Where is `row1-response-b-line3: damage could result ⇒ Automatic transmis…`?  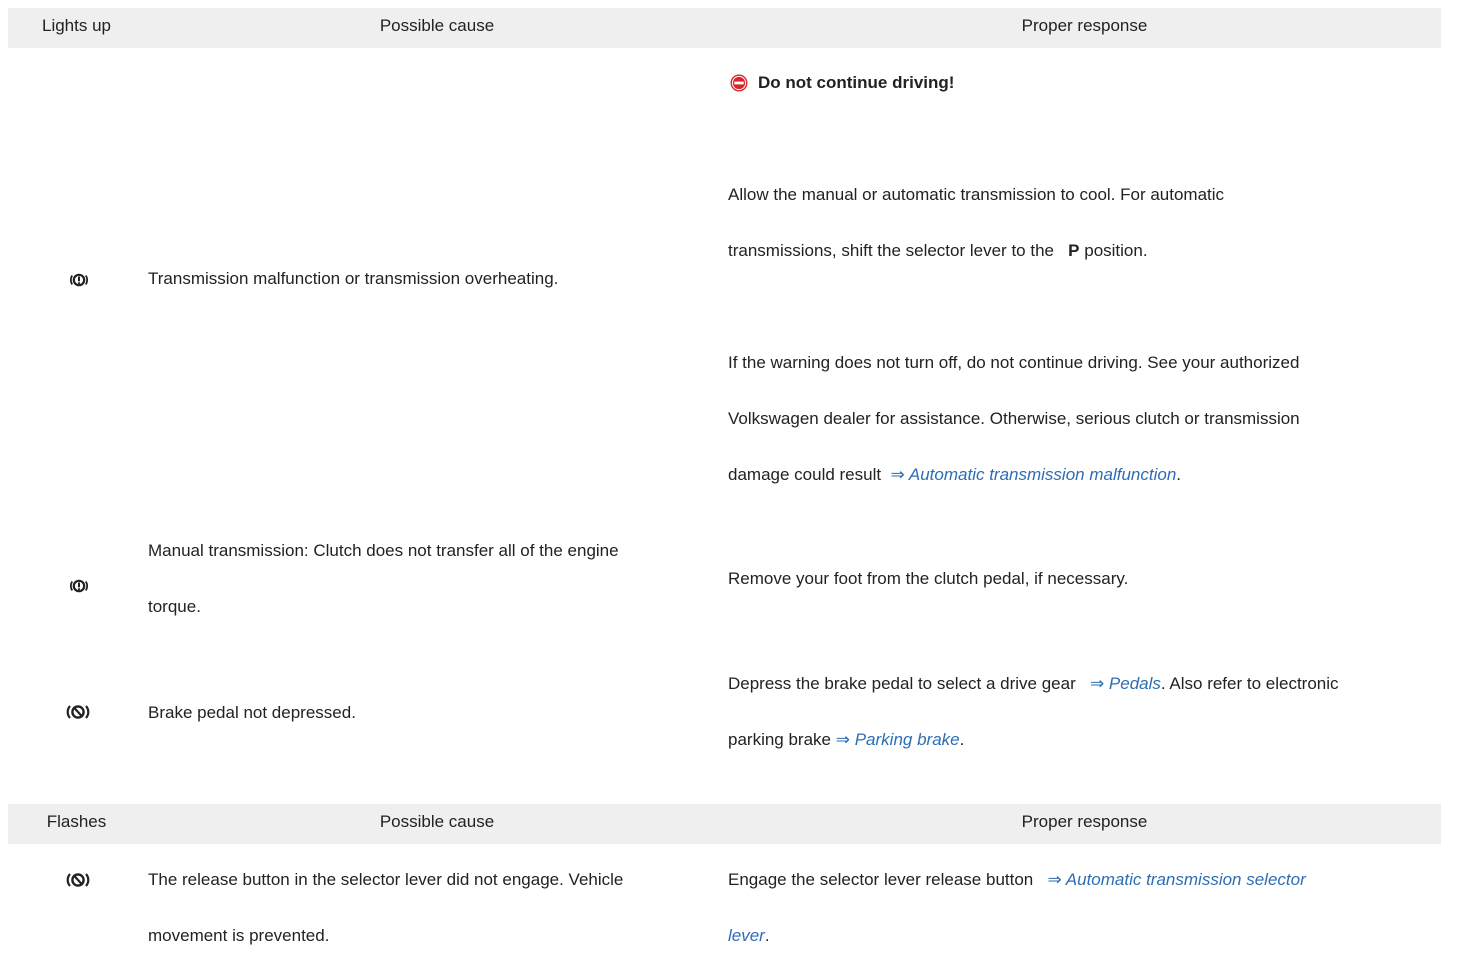 row1-response-b-line3: damage could result ⇒ Automatic transmis… is located at coordinates (955, 474).